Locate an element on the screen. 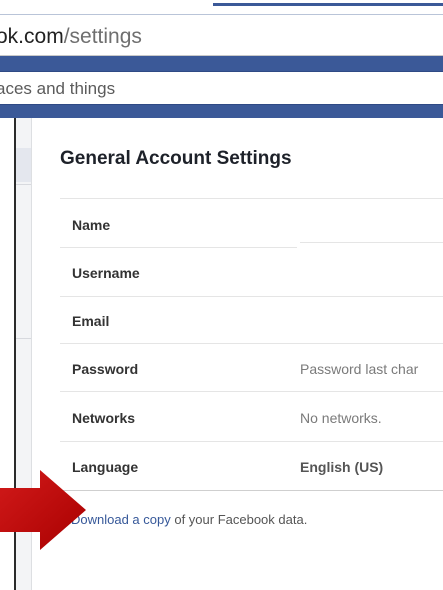 This screenshot has width=443, height=590. address-bar: ok.com/settings is located at coordinates (221, 36).